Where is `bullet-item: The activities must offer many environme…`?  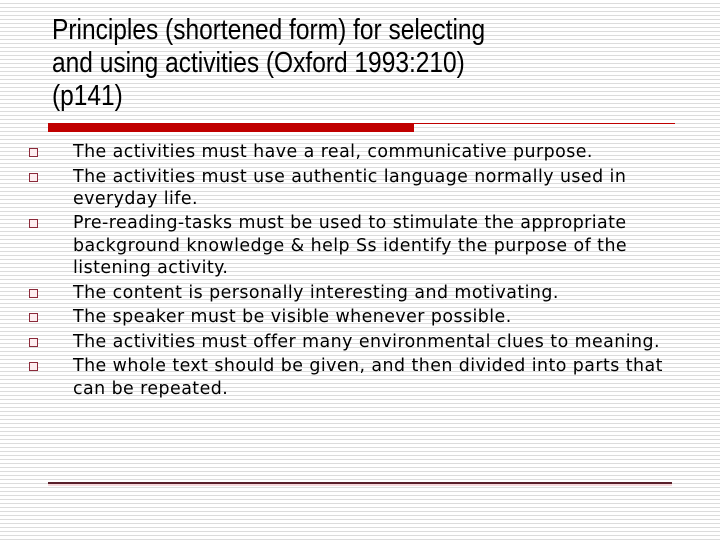
bullet-item: The activities must offer many environme… is located at coordinates (346, 342).